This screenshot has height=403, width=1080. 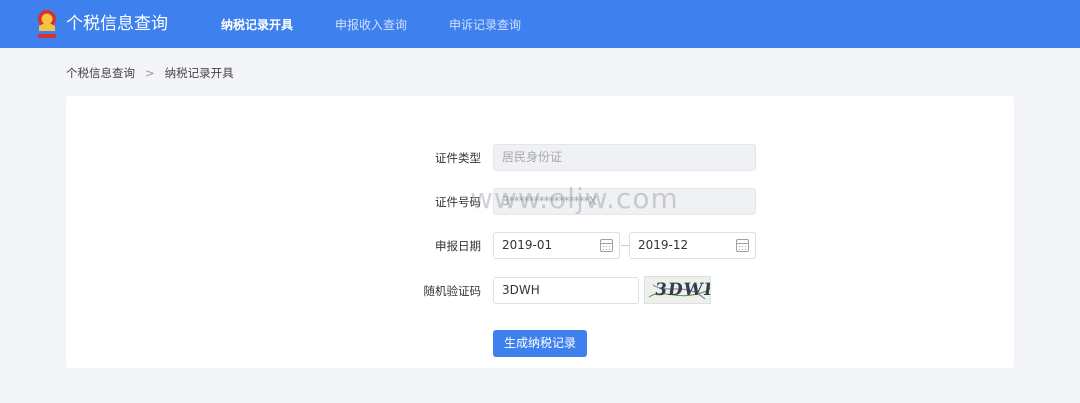 I want to click on breadcrumb-current: 纳税记录开具, so click(x=199, y=73).